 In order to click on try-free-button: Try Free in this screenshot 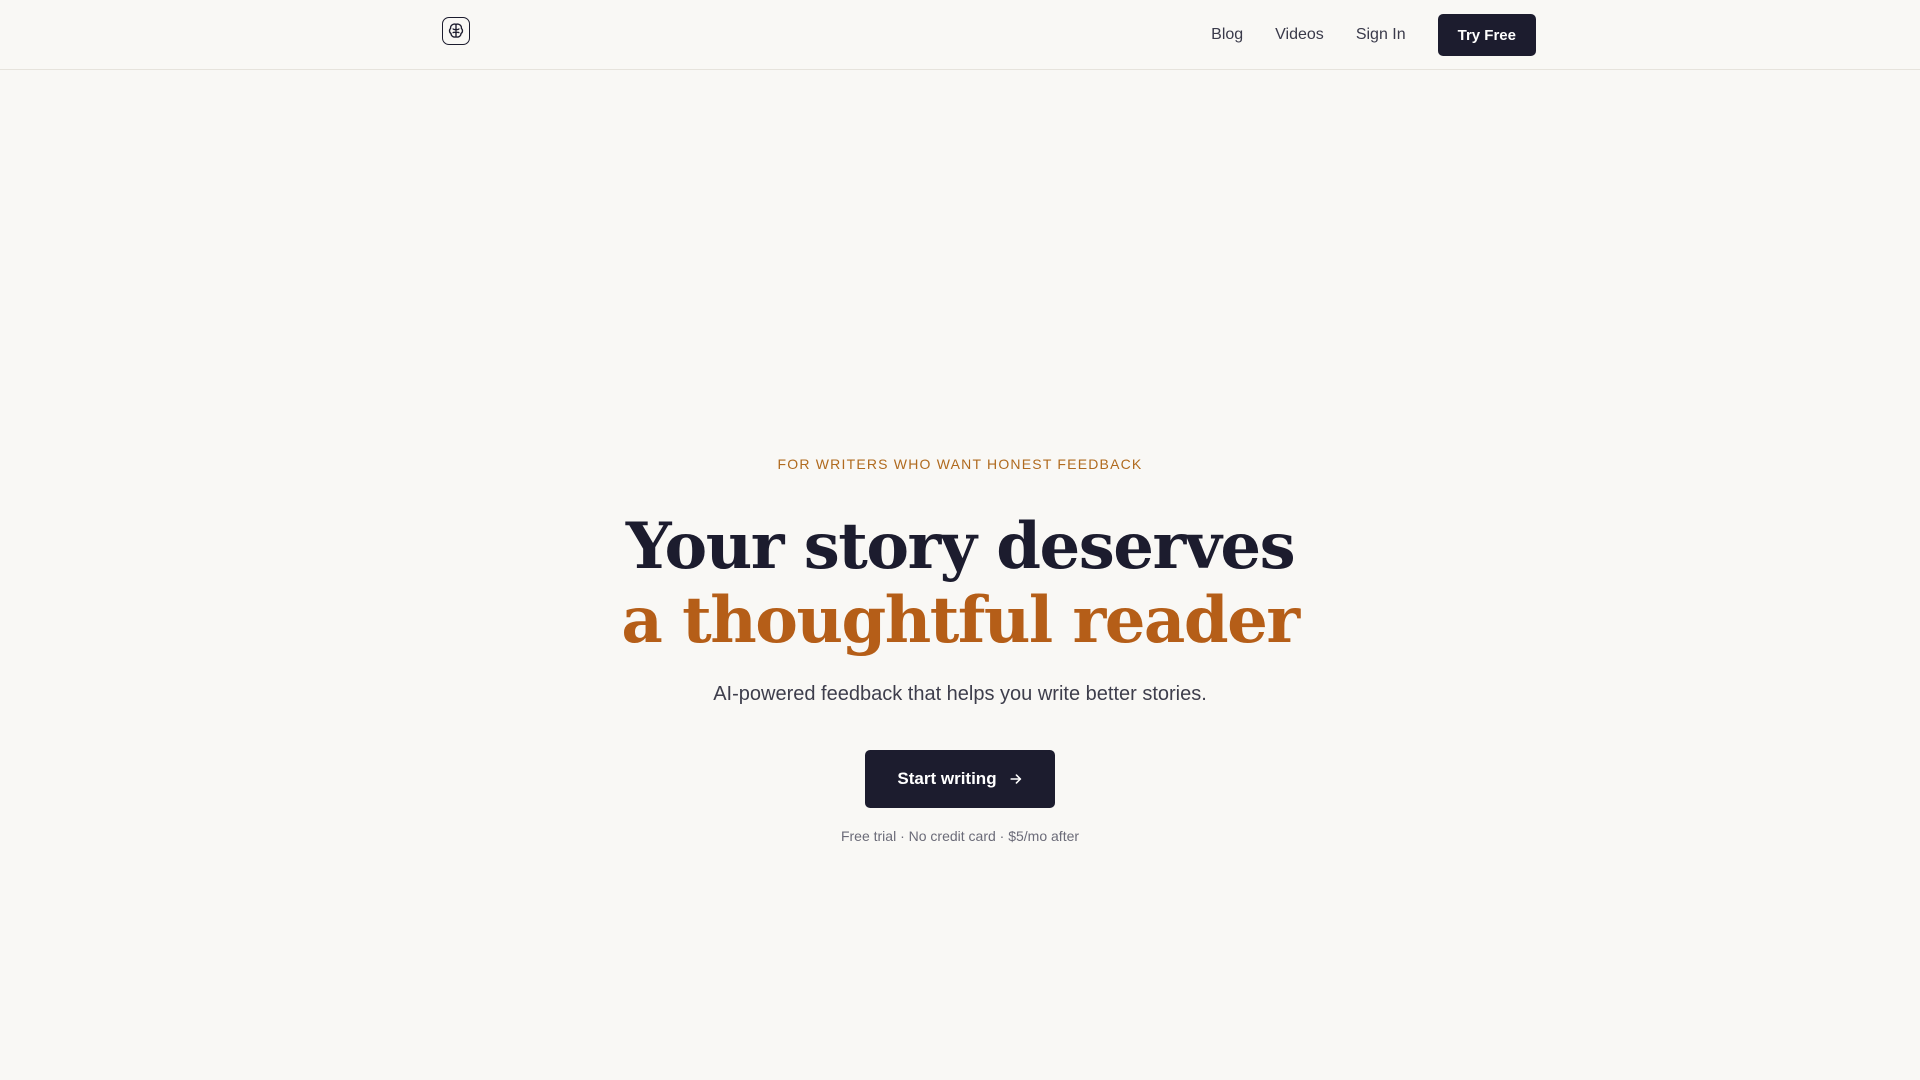, I will do `click(1486, 35)`.